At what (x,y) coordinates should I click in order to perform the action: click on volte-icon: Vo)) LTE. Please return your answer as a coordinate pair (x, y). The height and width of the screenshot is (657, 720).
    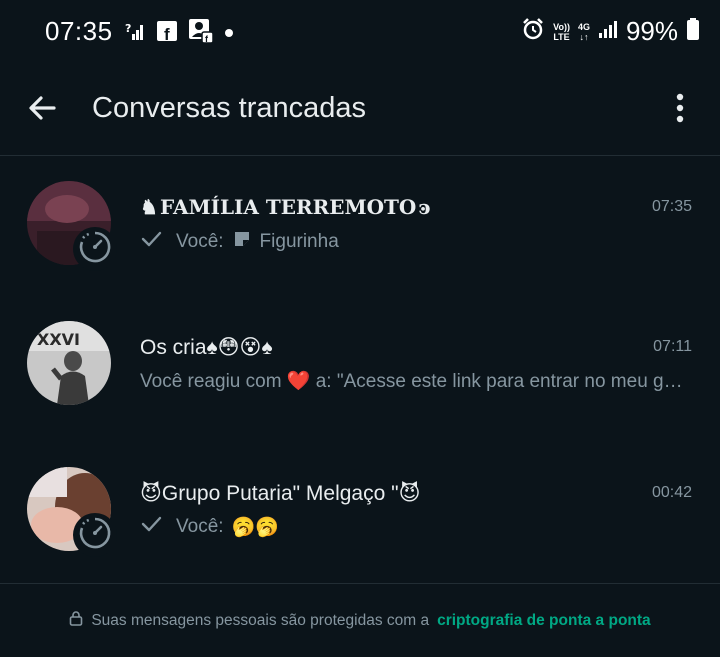
    Looking at the image, I should click on (561, 32).